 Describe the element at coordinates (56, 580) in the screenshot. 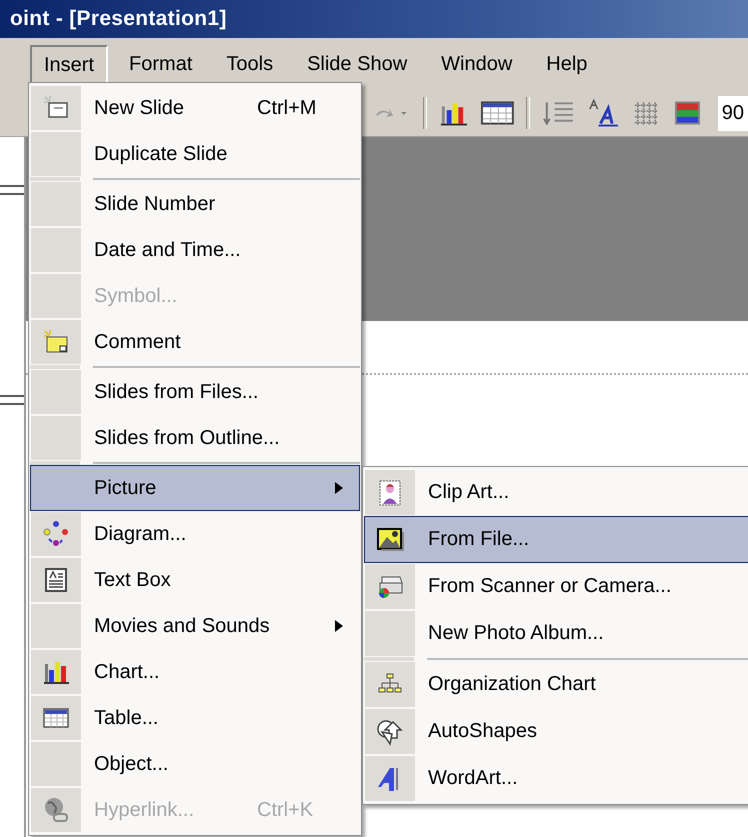

I see `text-box-icon` at that location.